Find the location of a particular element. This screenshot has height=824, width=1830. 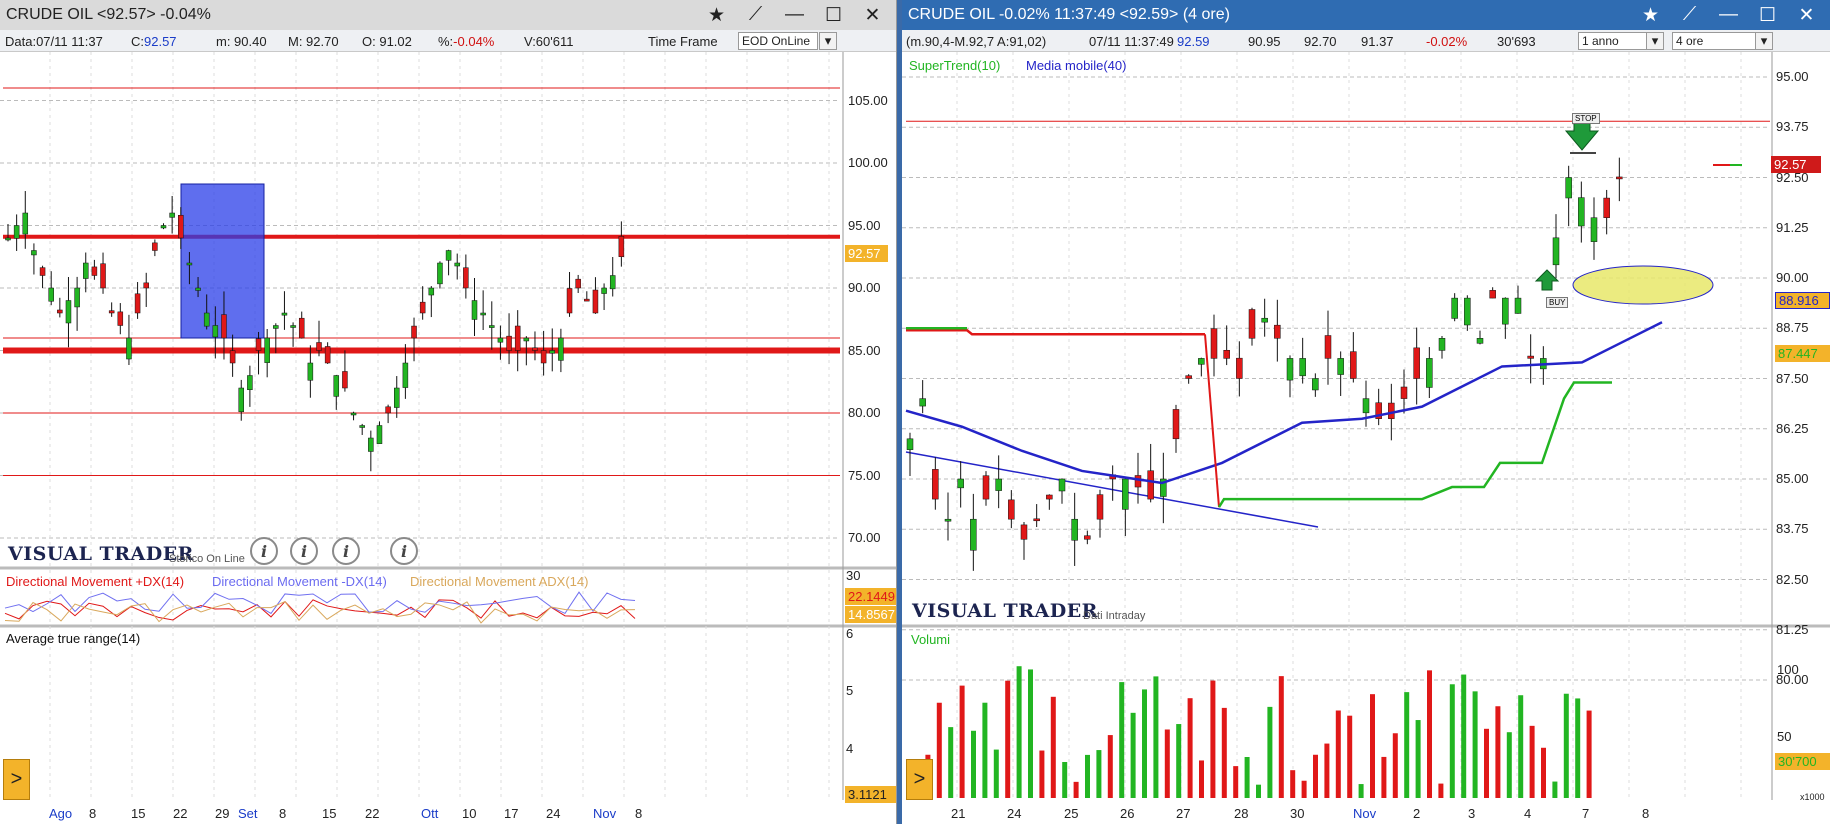

trendline is located at coordinates (1112, 489).